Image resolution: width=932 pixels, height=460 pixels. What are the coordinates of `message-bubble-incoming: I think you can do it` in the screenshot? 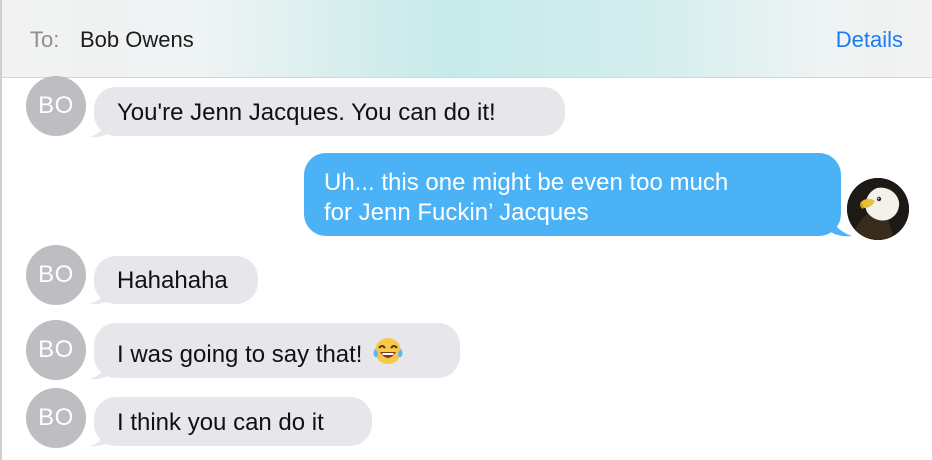 It's located at (233, 421).